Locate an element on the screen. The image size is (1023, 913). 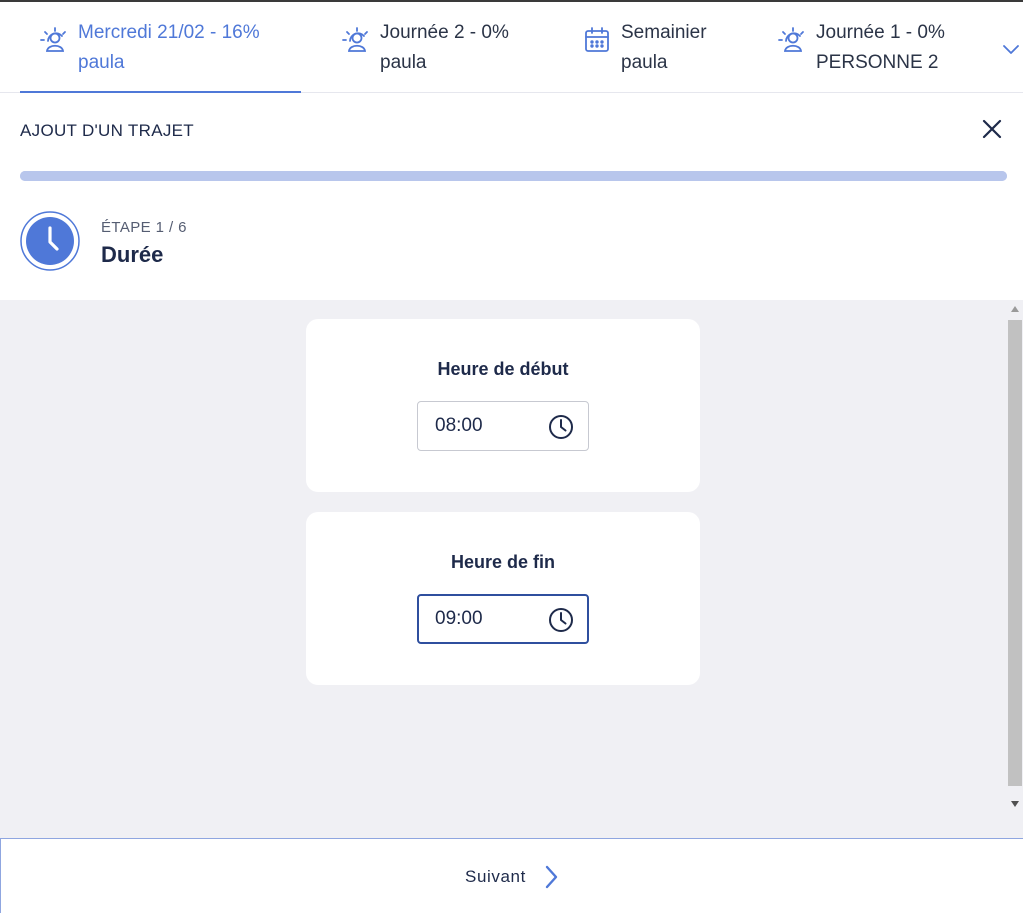
start-time-label: Heure de début is located at coordinates (503, 369).